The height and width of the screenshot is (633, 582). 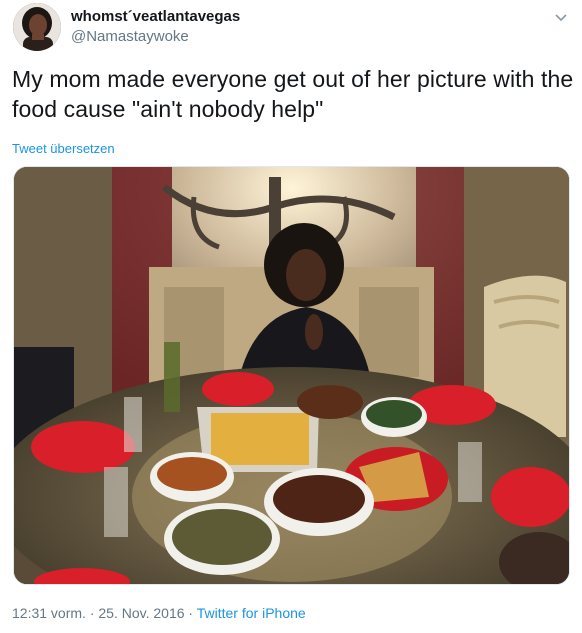 I want to click on tweet-time: 12:31 vorm., so click(x=49, y=613).